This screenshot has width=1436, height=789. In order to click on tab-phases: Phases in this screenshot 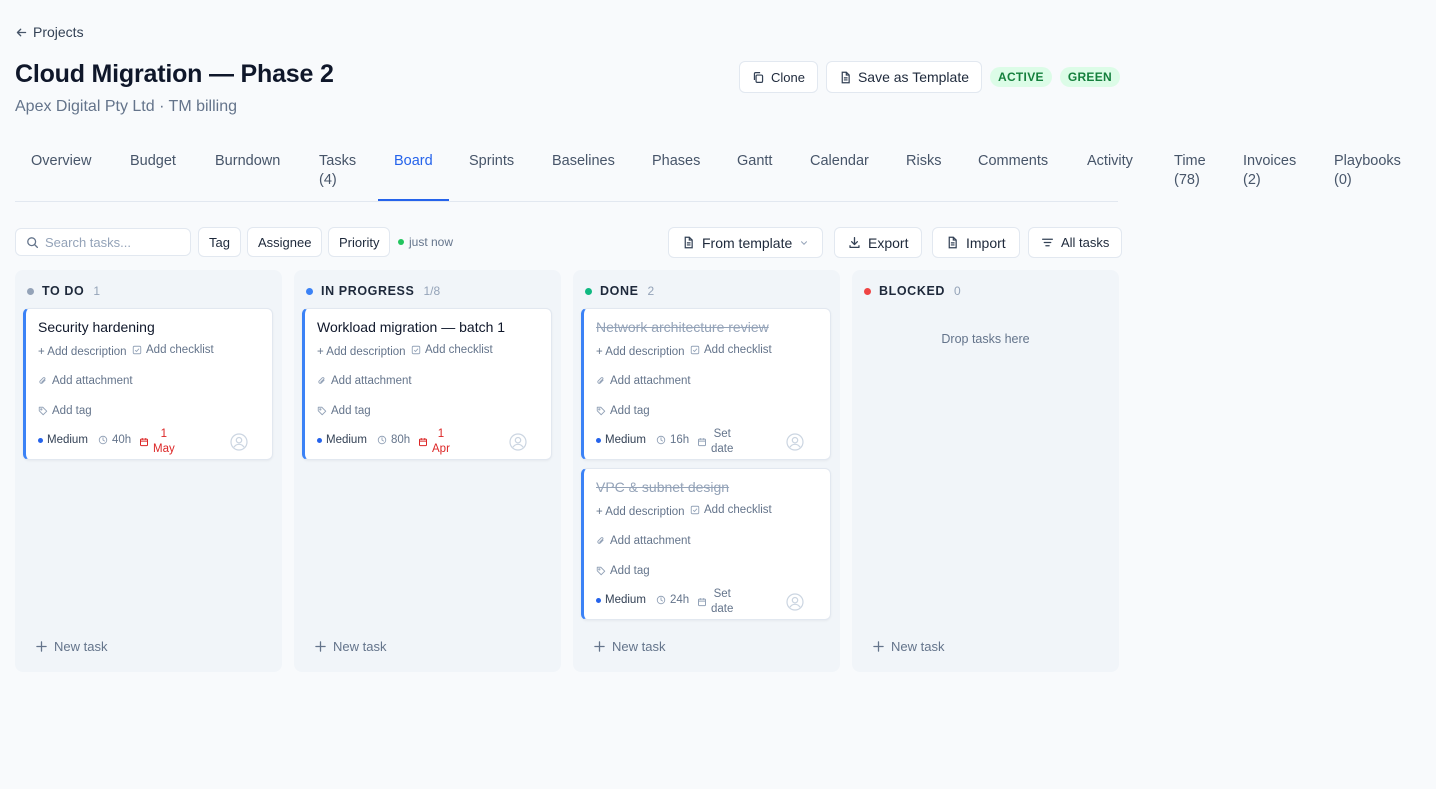, I will do `click(676, 161)`.